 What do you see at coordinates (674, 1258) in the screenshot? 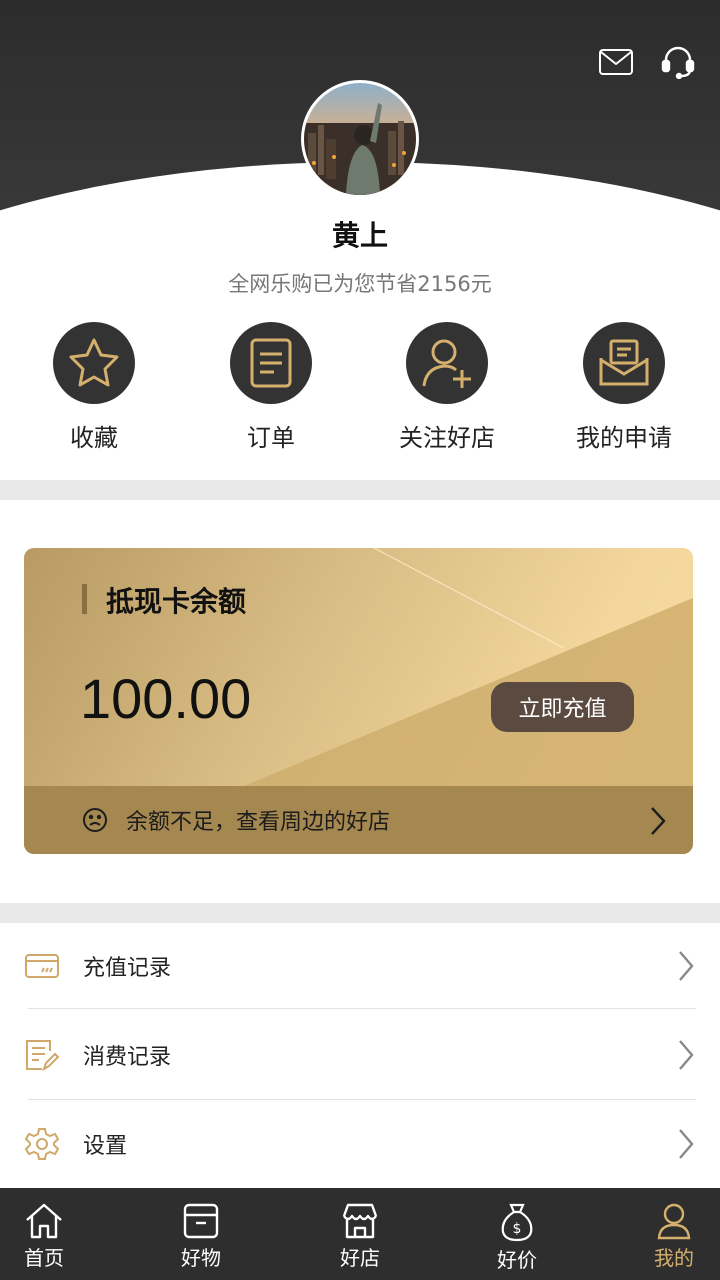
I see `nav-label: 我的` at bounding box center [674, 1258].